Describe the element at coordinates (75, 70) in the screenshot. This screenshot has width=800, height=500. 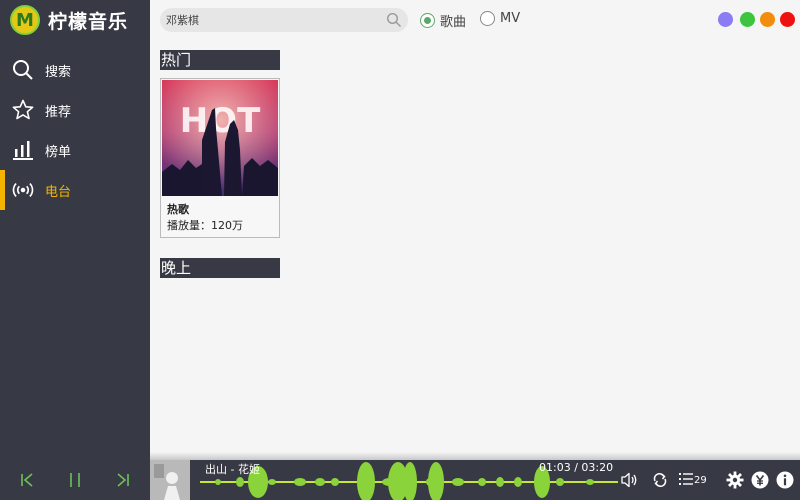
I see `sidebar-item-search: 搜索` at that location.